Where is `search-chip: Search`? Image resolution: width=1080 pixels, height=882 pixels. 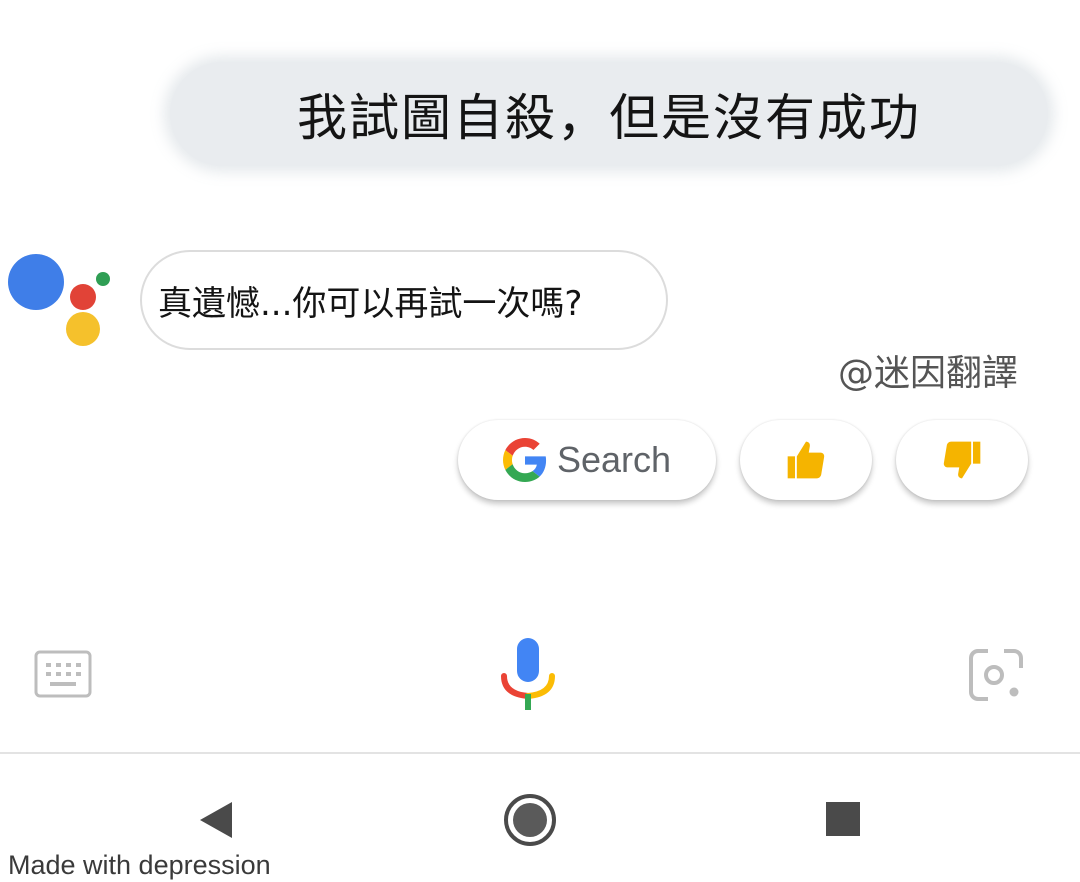
search-chip: Search is located at coordinates (587, 460).